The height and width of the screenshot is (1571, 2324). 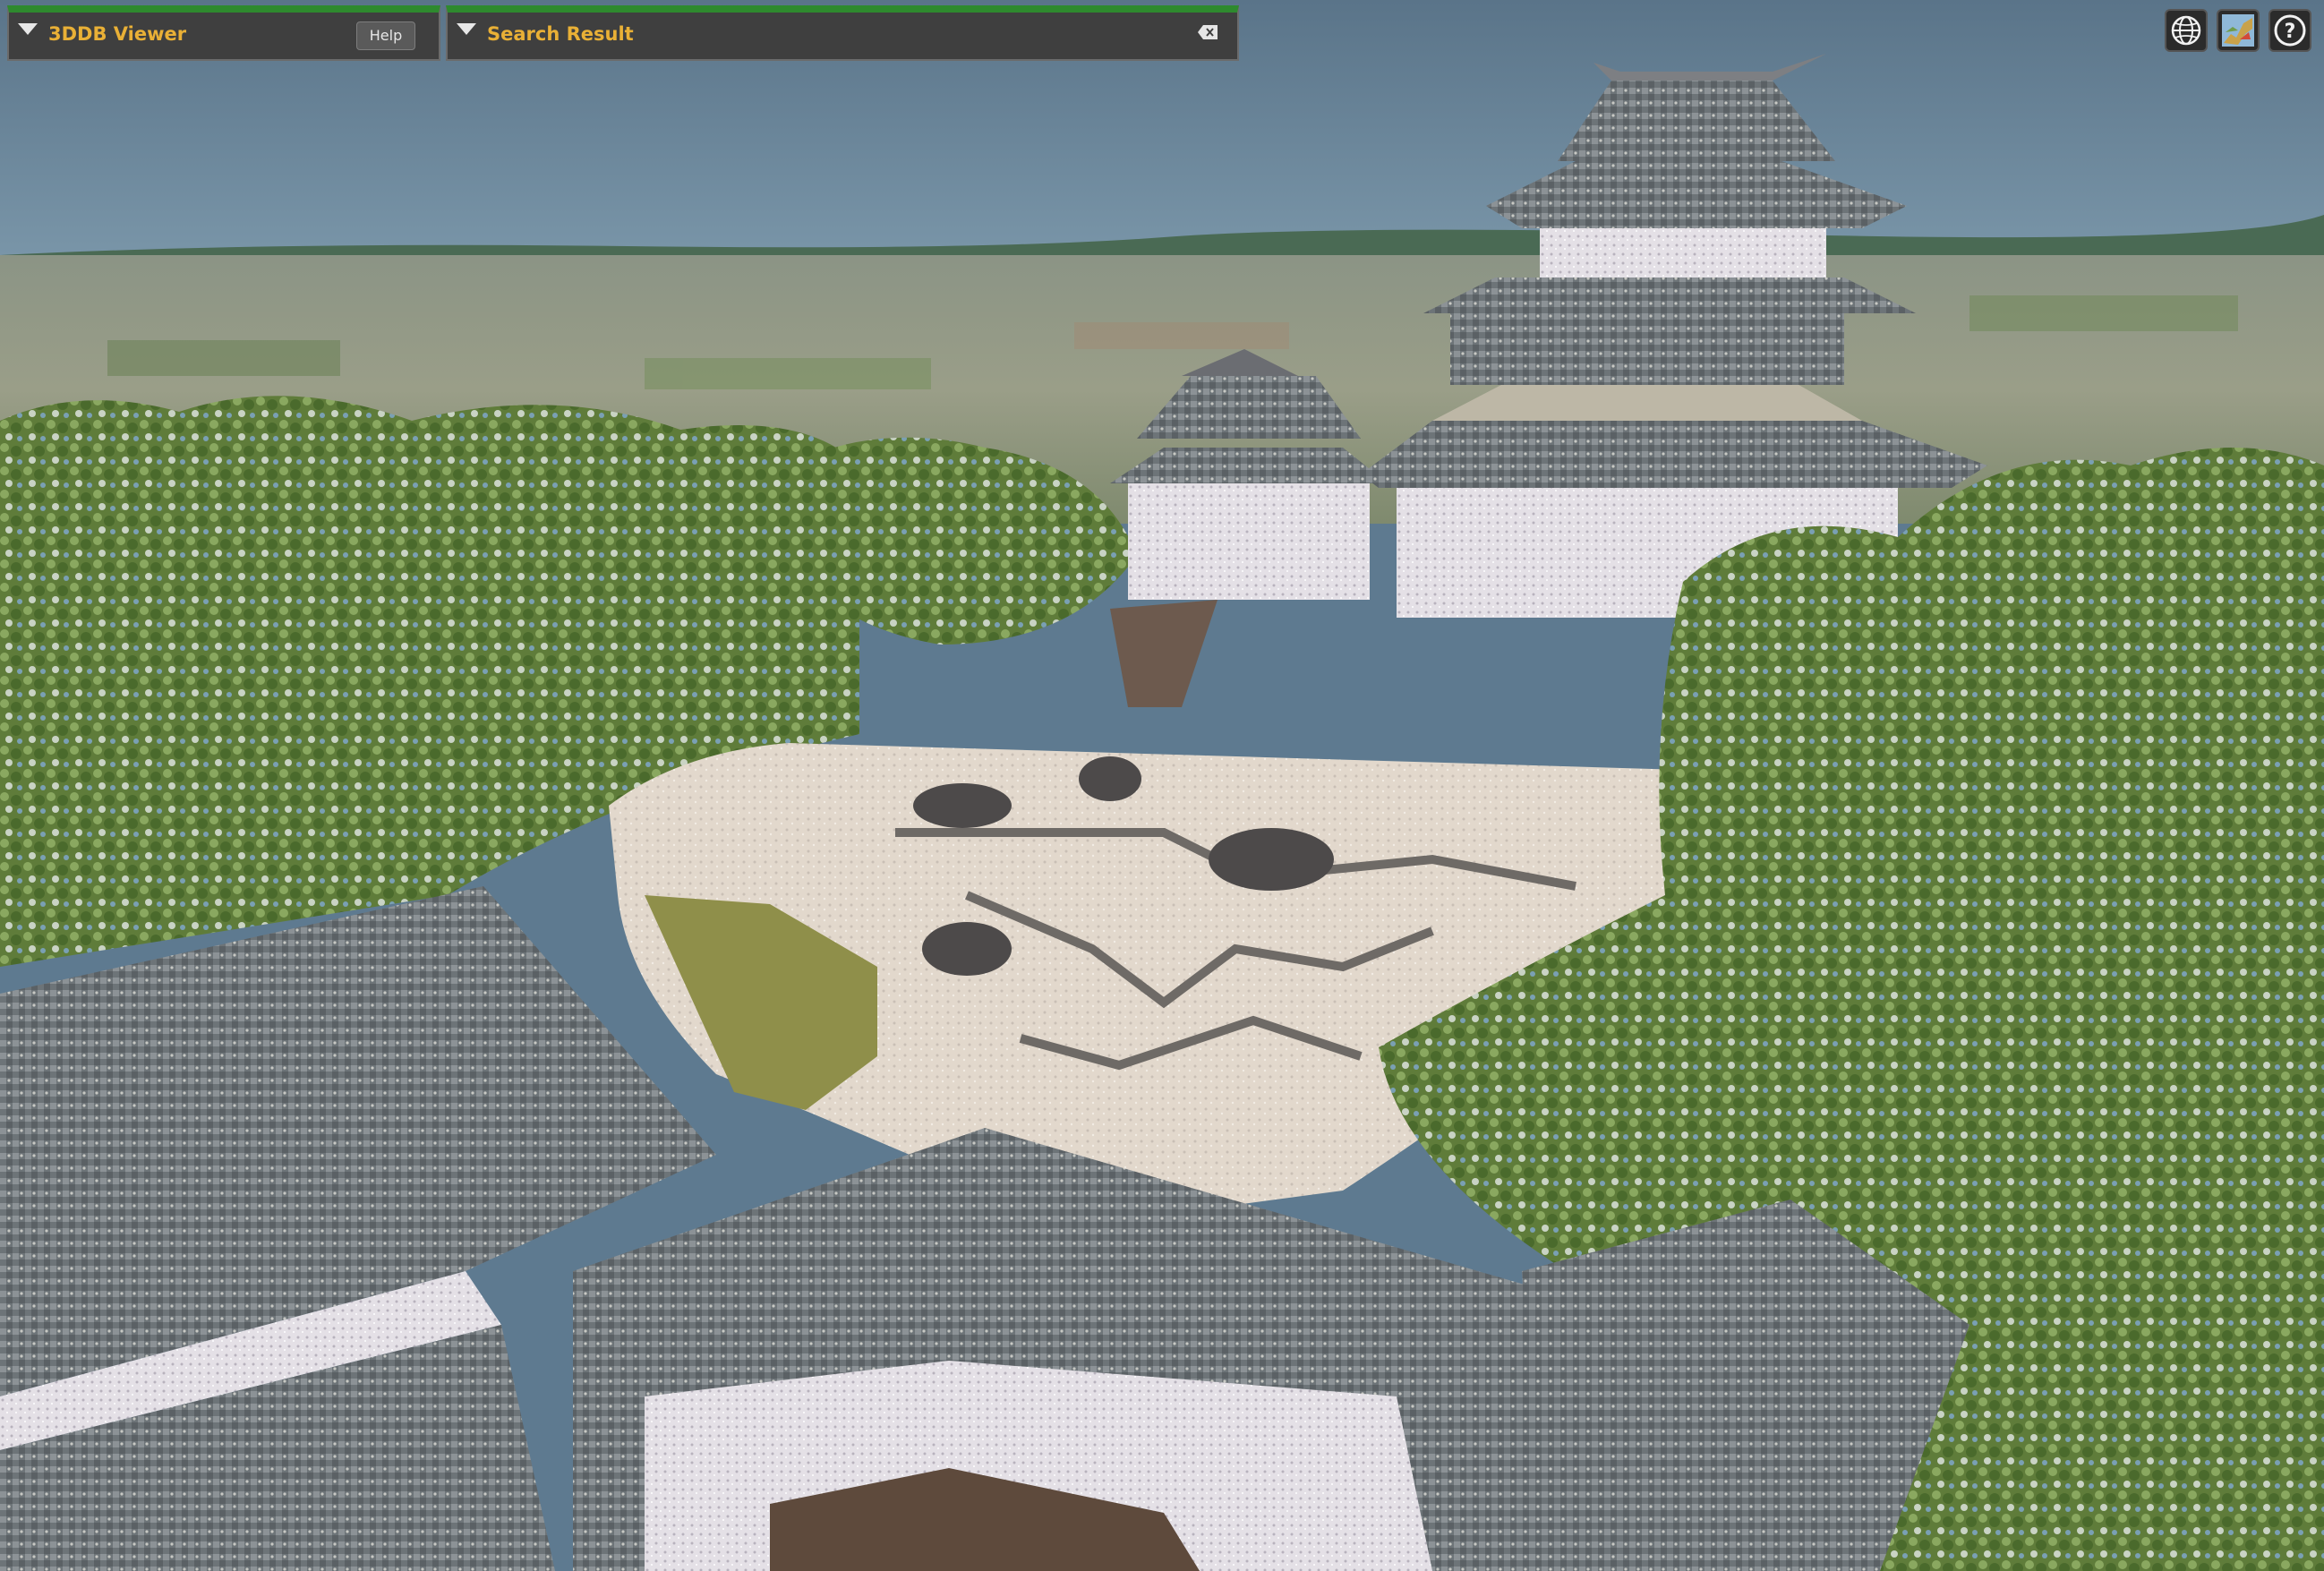 What do you see at coordinates (1164, 653) in the screenshot?
I see `stone-stairs` at bounding box center [1164, 653].